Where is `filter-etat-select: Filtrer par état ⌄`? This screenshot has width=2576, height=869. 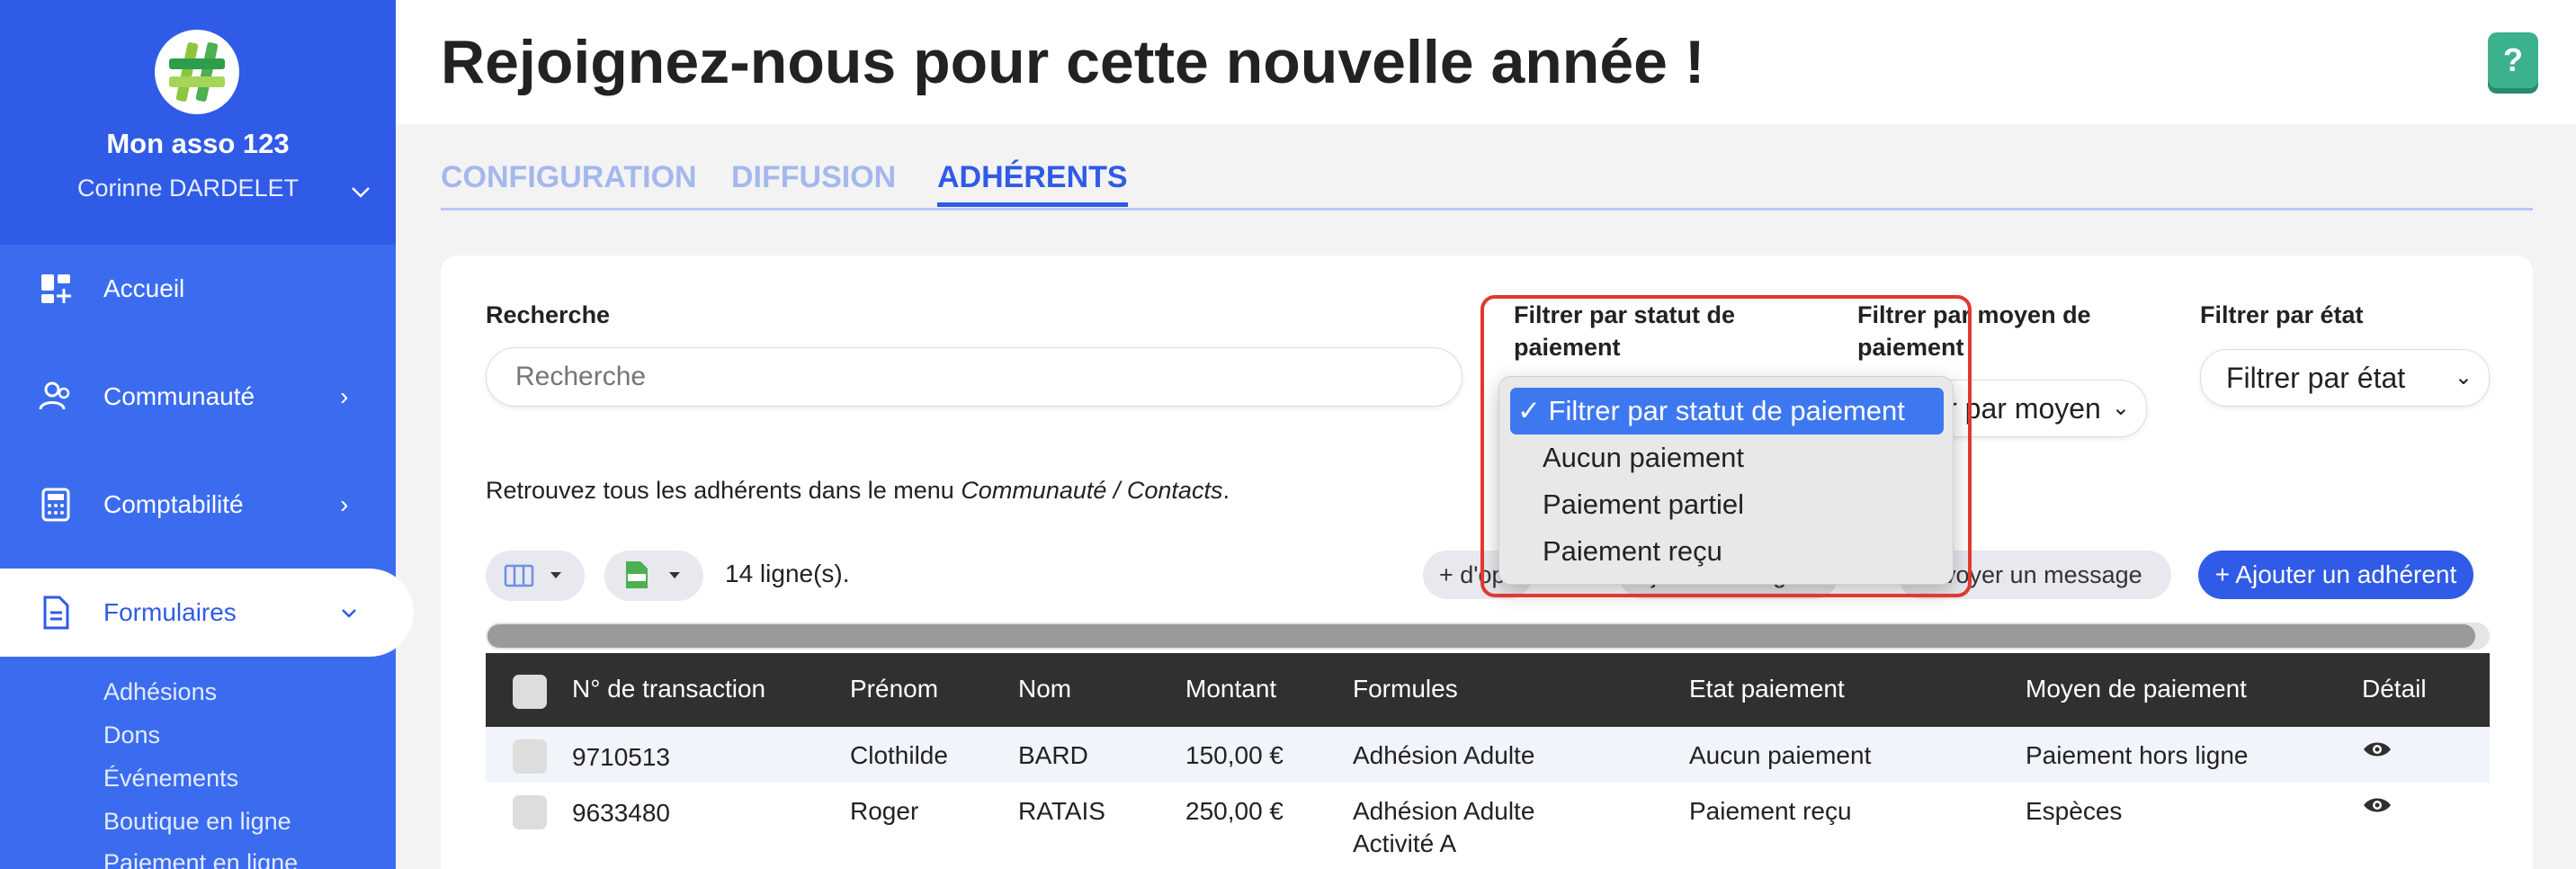
filter-etat-select: Filtrer par état ⌄ is located at coordinates (2345, 378).